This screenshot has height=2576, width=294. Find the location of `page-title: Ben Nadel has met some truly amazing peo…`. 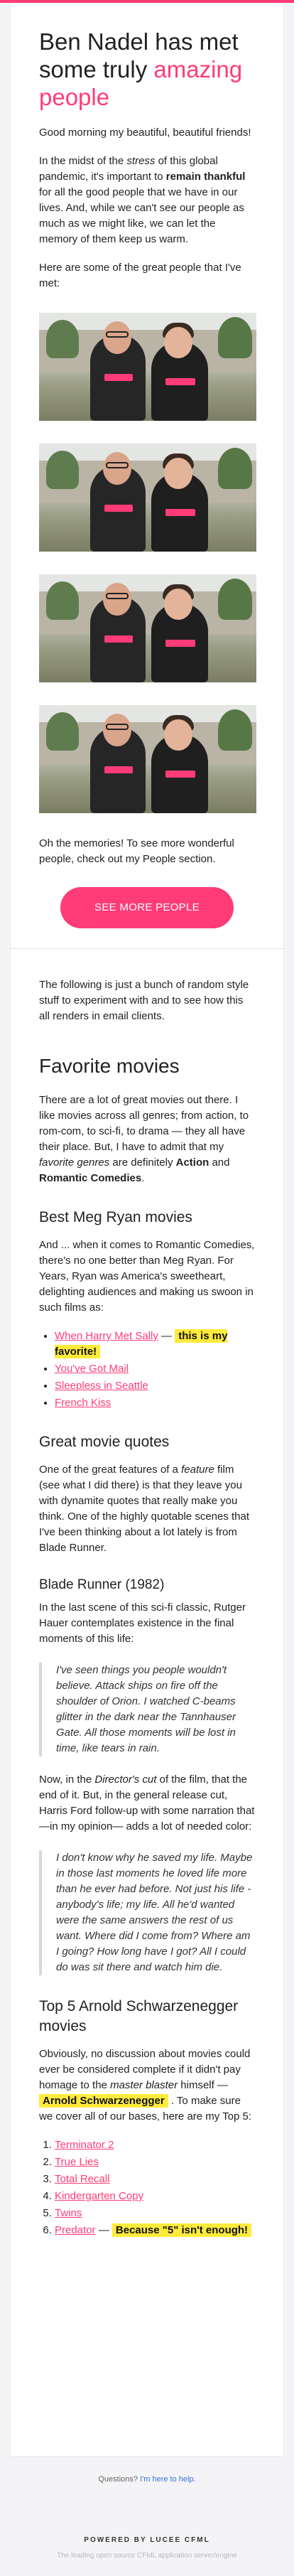

page-title: Ben Nadel has met some truly amazing peo… is located at coordinates (147, 69).